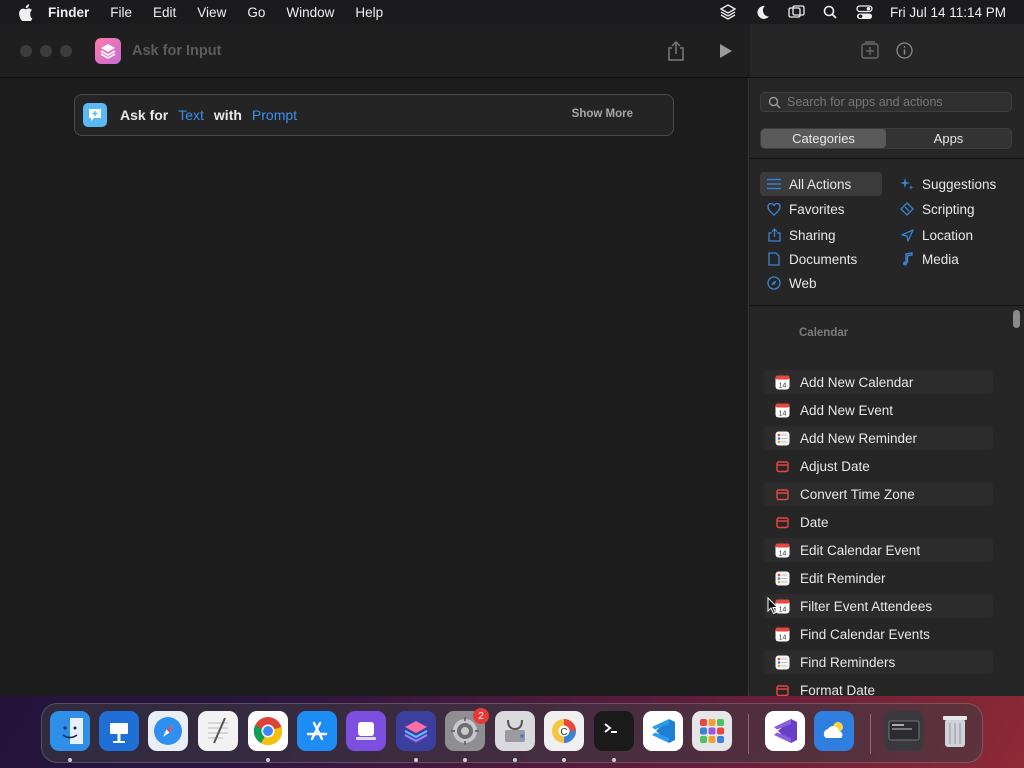 The width and height of the screenshot is (1024, 768). Describe the element at coordinates (374, 51) in the screenshot. I see `title-bar: Ask for Input` at that location.